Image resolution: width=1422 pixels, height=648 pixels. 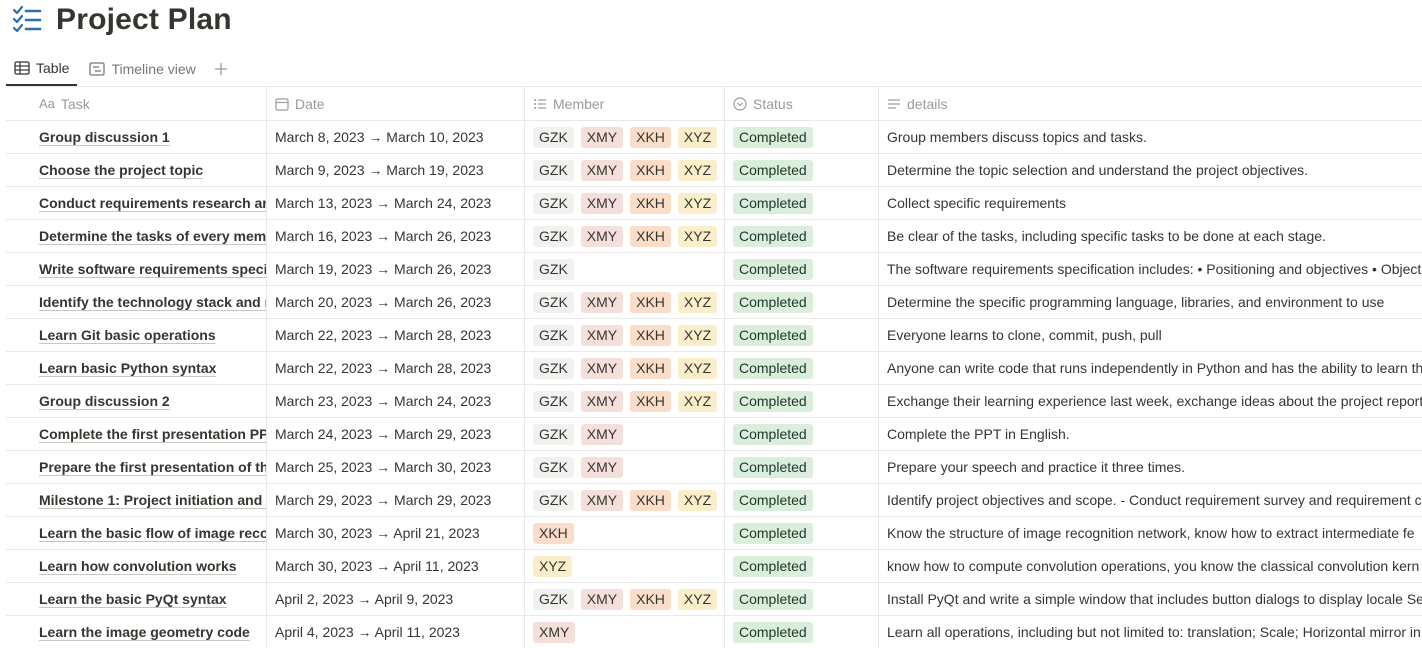 I want to click on column-header-task: Aa Task, so click(x=136, y=103).